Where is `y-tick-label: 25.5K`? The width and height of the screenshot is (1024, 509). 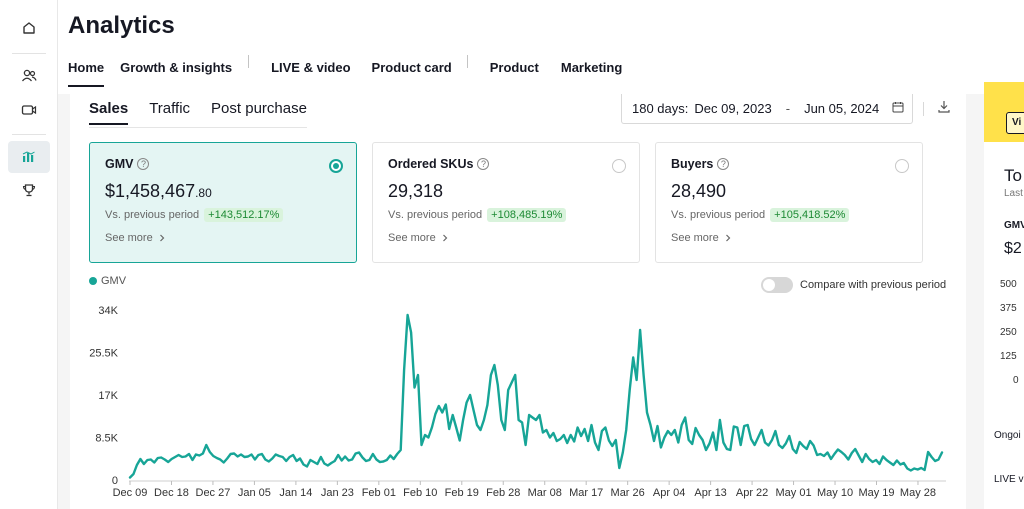
y-tick-label: 25.5K is located at coordinates (103, 354).